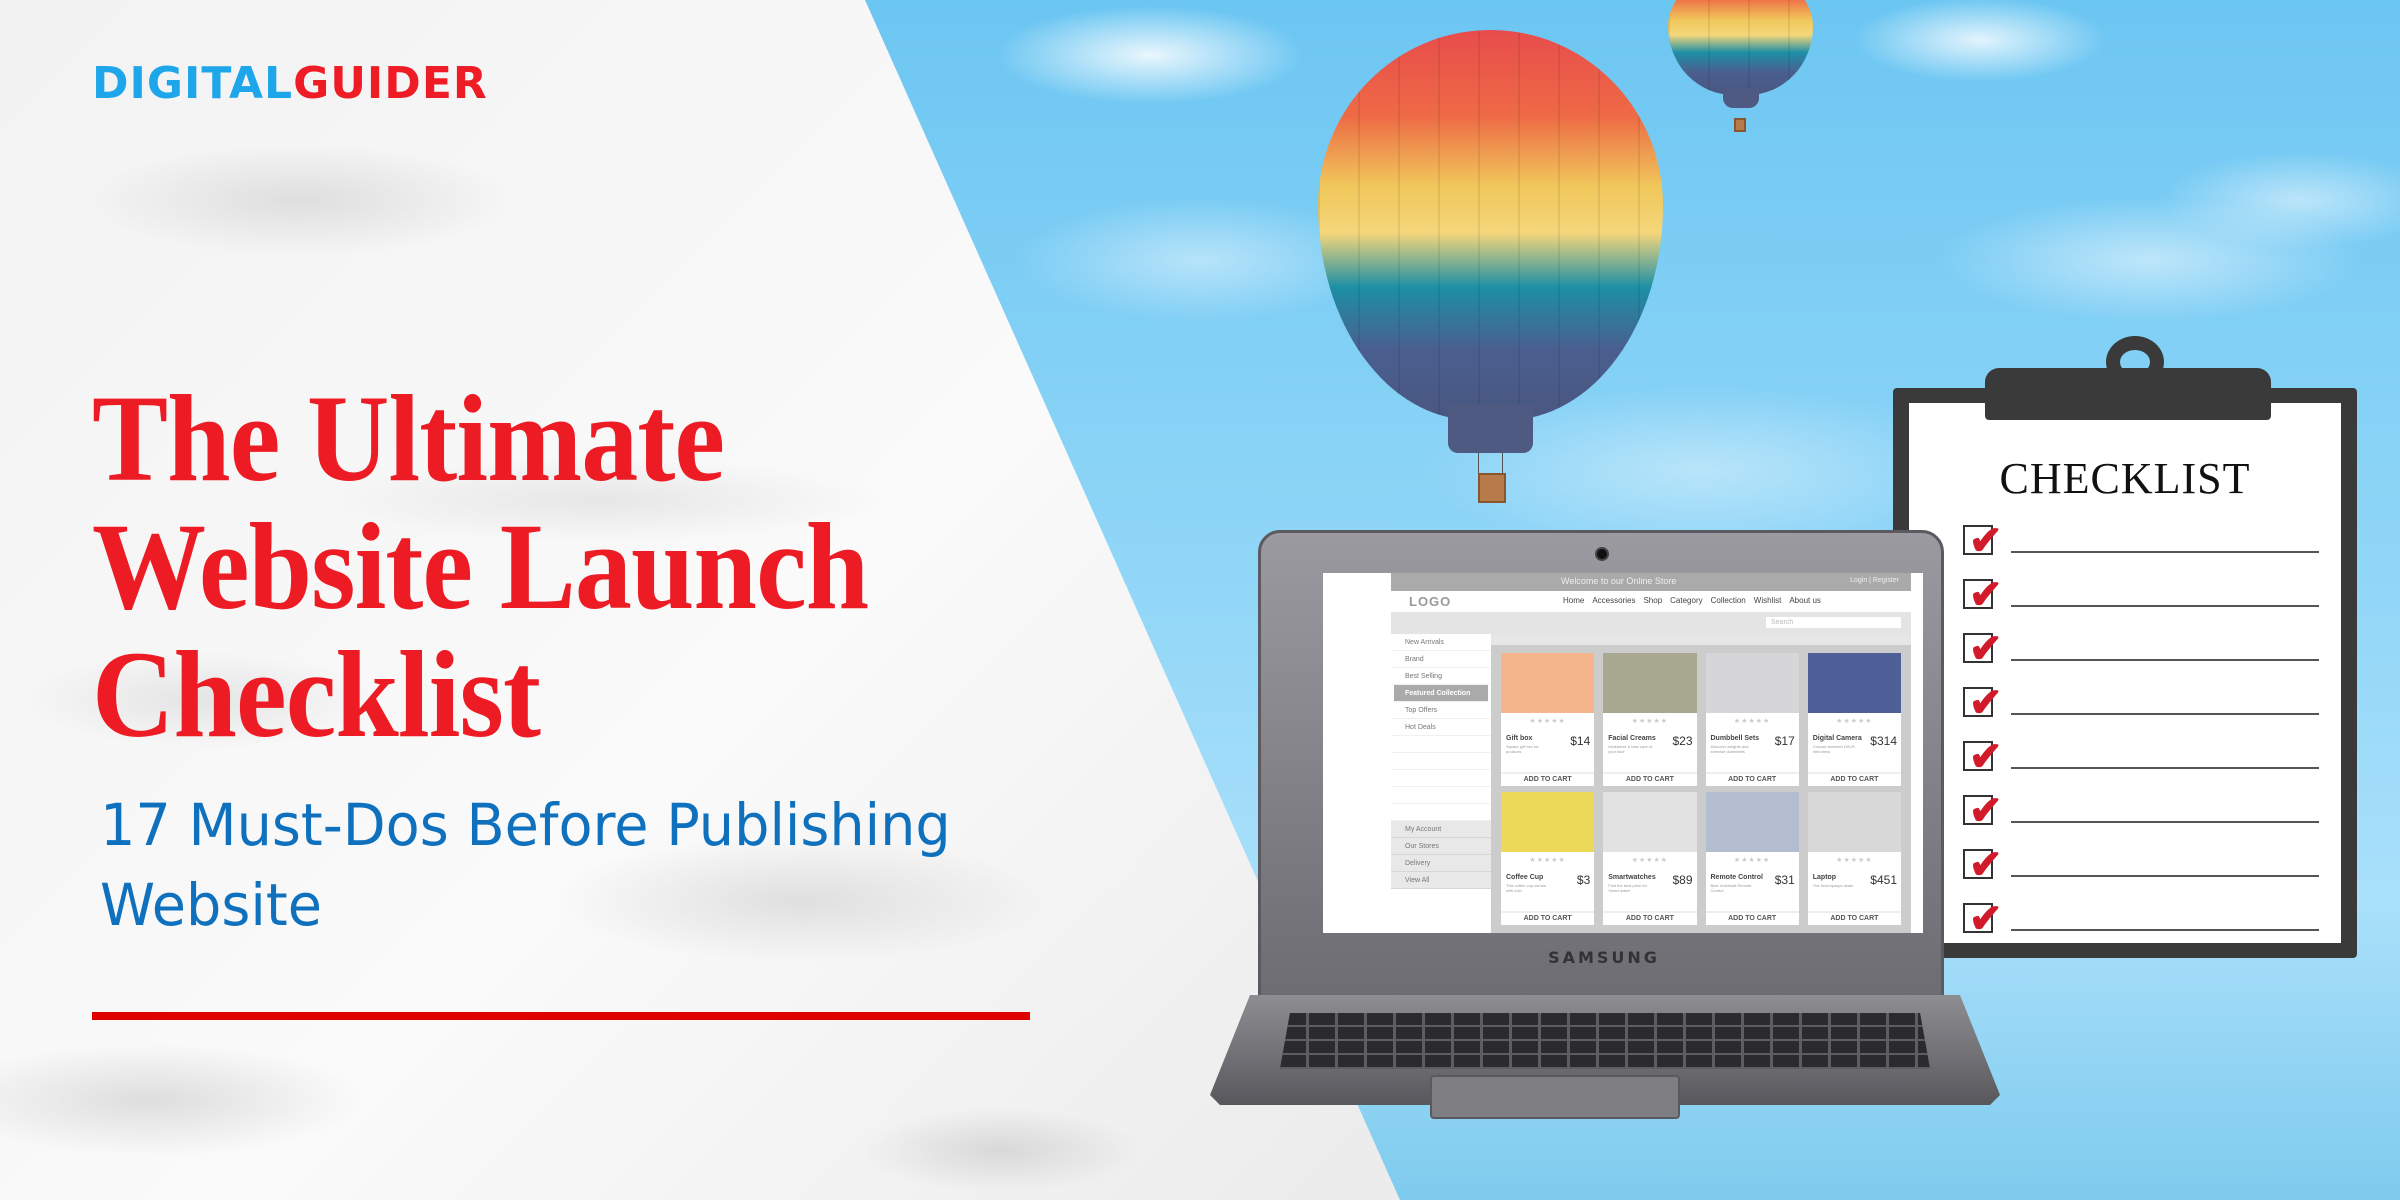 The height and width of the screenshot is (1200, 2400). I want to click on sidebar-item: Our Stores, so click(1441, 846).